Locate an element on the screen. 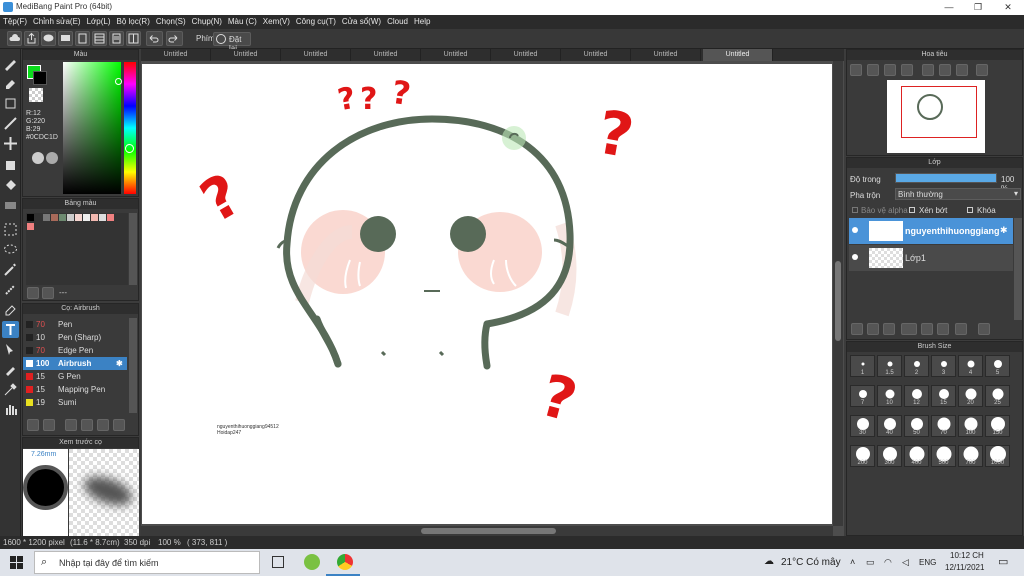 The height and width of the screenshot is (576, 1024). tab-untitled-5: Untitled is located at coordinates (456, 55).